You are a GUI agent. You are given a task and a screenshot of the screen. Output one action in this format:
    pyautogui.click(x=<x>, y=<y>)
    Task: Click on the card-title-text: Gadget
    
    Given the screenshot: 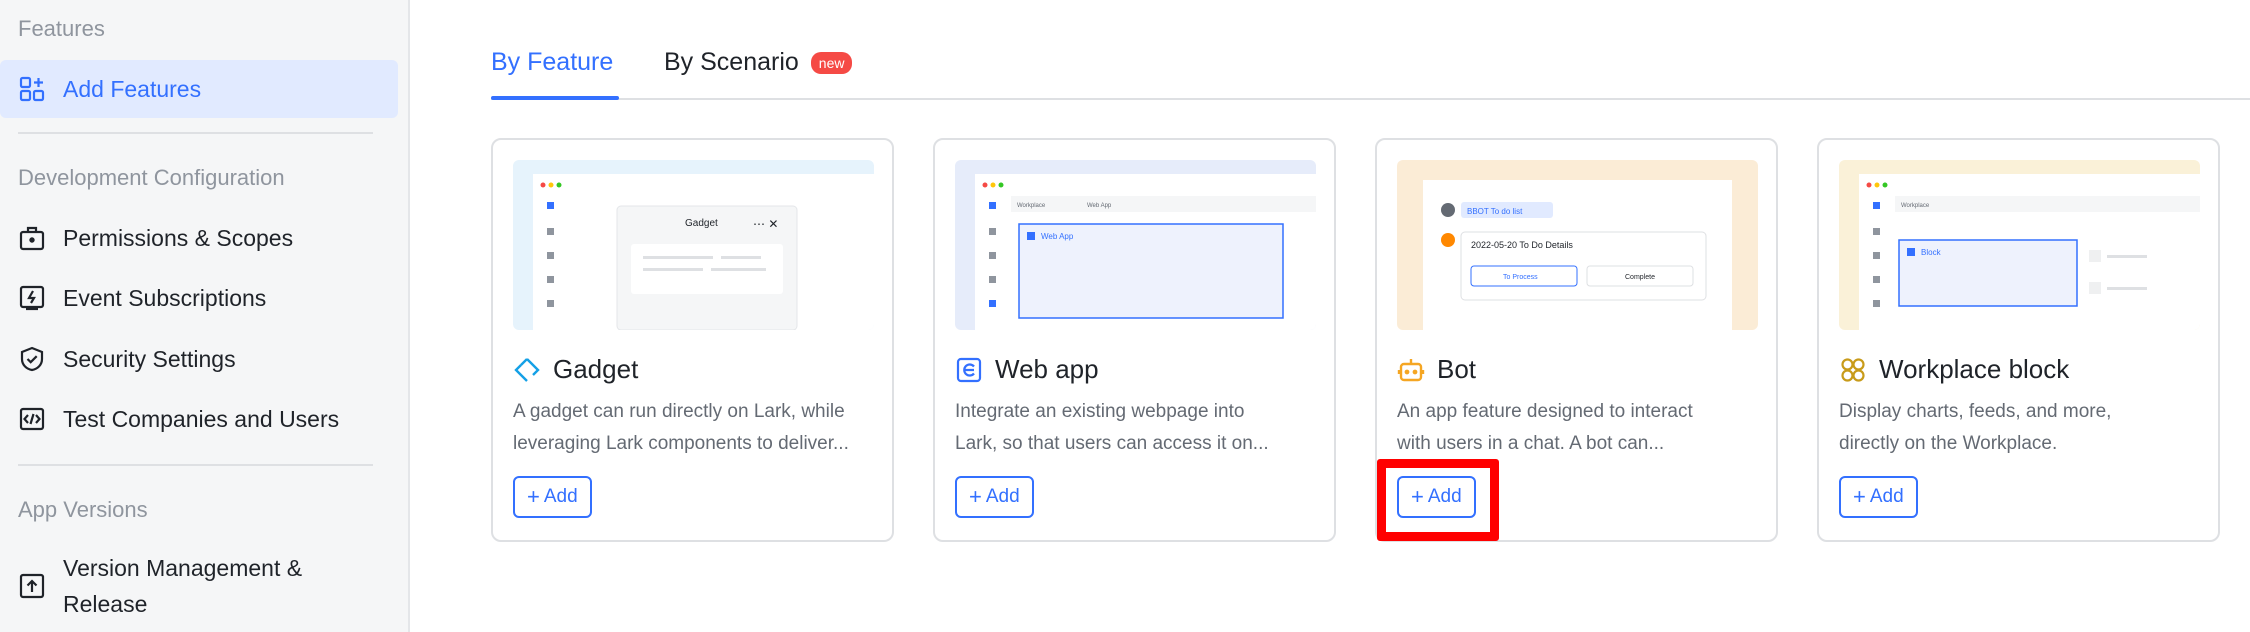 What is the action you would take?
    pyautogui.click(x=596, y=369)
    